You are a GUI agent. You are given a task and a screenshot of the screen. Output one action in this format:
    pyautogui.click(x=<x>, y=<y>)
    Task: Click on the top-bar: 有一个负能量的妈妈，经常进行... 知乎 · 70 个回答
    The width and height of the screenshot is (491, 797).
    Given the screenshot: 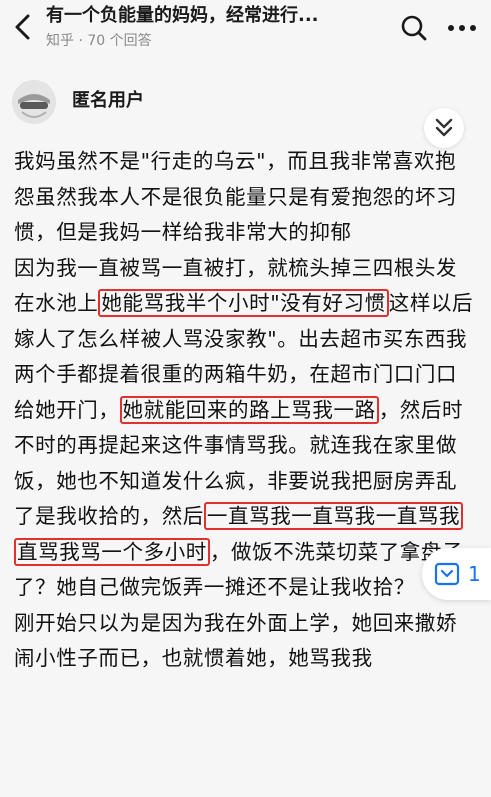 What is the action you would take?
    pyautogui.click(x=245, y=29)
    